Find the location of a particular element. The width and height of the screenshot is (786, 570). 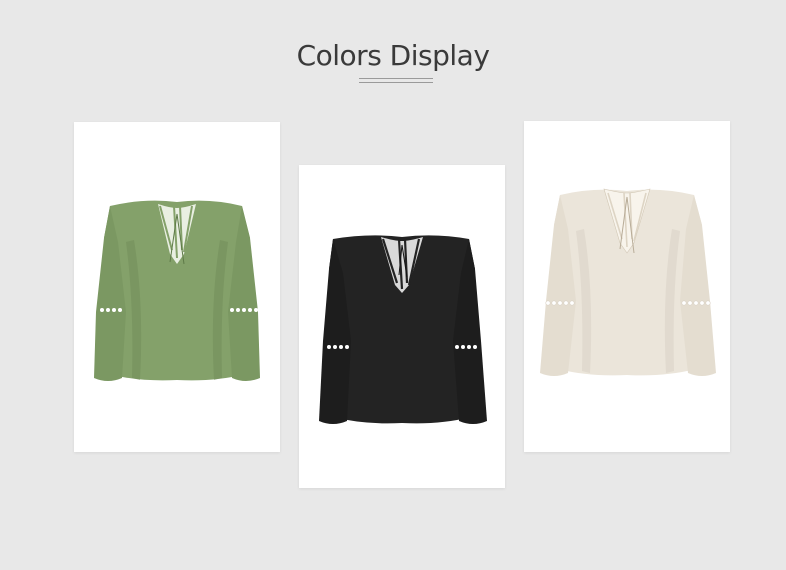

product-card-black is located at coordinates (402, 326).